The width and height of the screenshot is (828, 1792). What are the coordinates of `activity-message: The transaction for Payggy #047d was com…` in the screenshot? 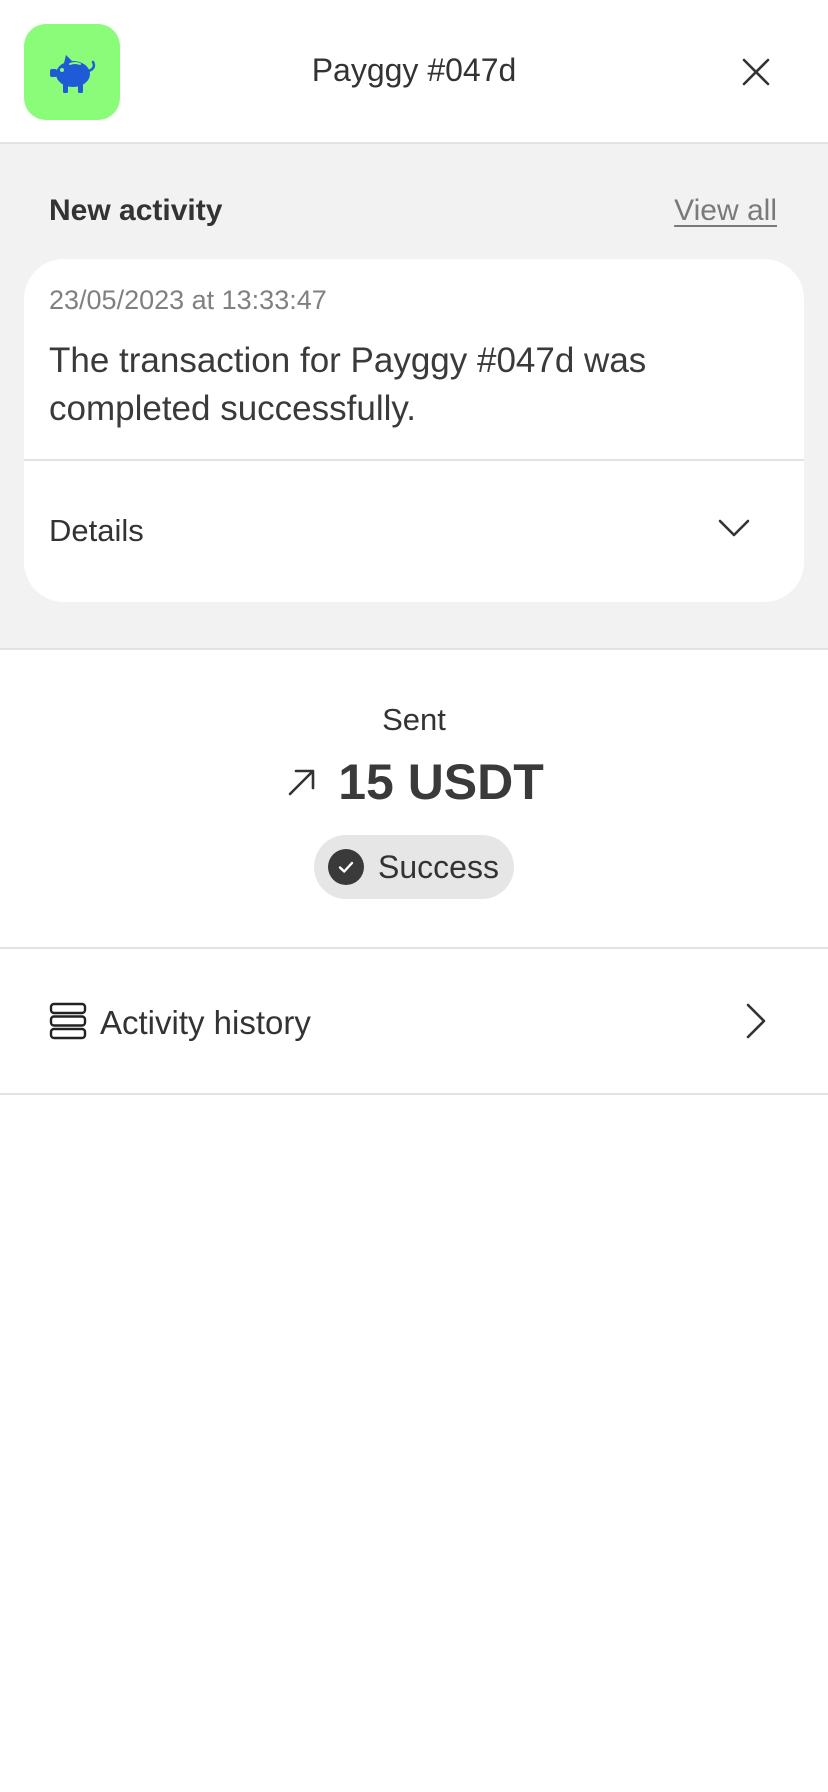 It's located at (348, 384).